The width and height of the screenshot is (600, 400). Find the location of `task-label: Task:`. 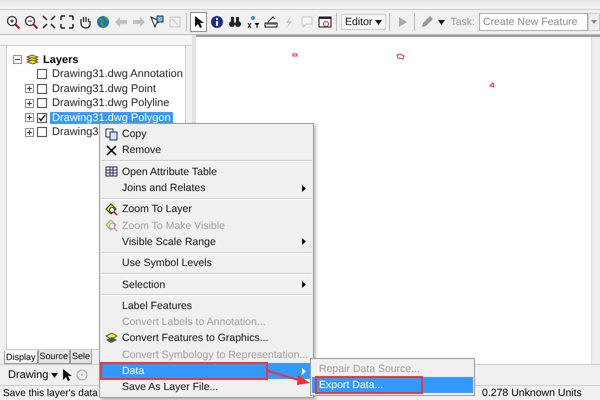

task-label: Task: is located at coordinates (462, 22).